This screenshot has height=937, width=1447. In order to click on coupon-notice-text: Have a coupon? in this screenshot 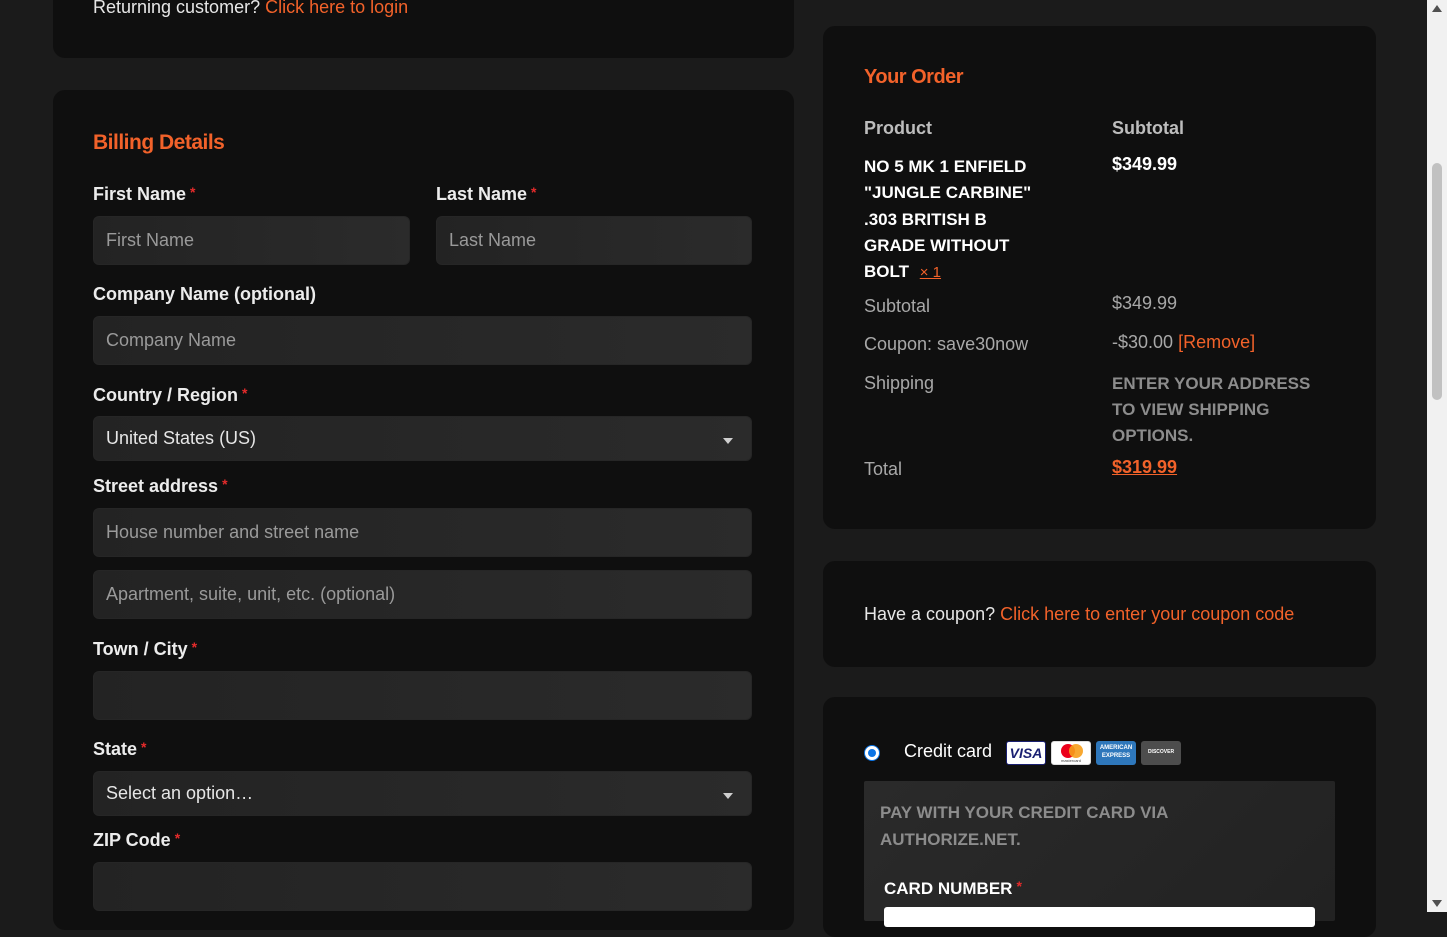, I will do `click(930, 614)`.